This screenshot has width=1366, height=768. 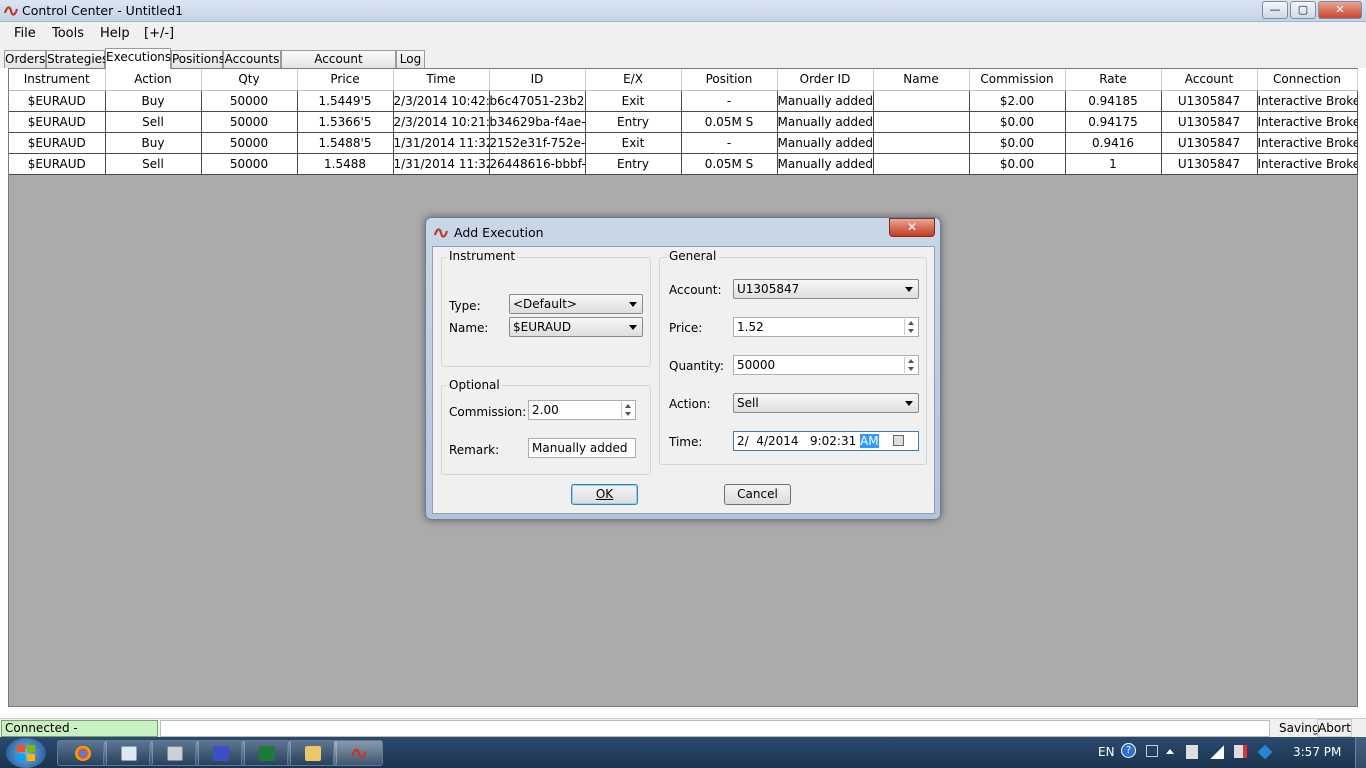 What do you see at coordinates (138, 58) in the screenshot?
I see `tab-executions: Executions` at bounding box center [138, 58].